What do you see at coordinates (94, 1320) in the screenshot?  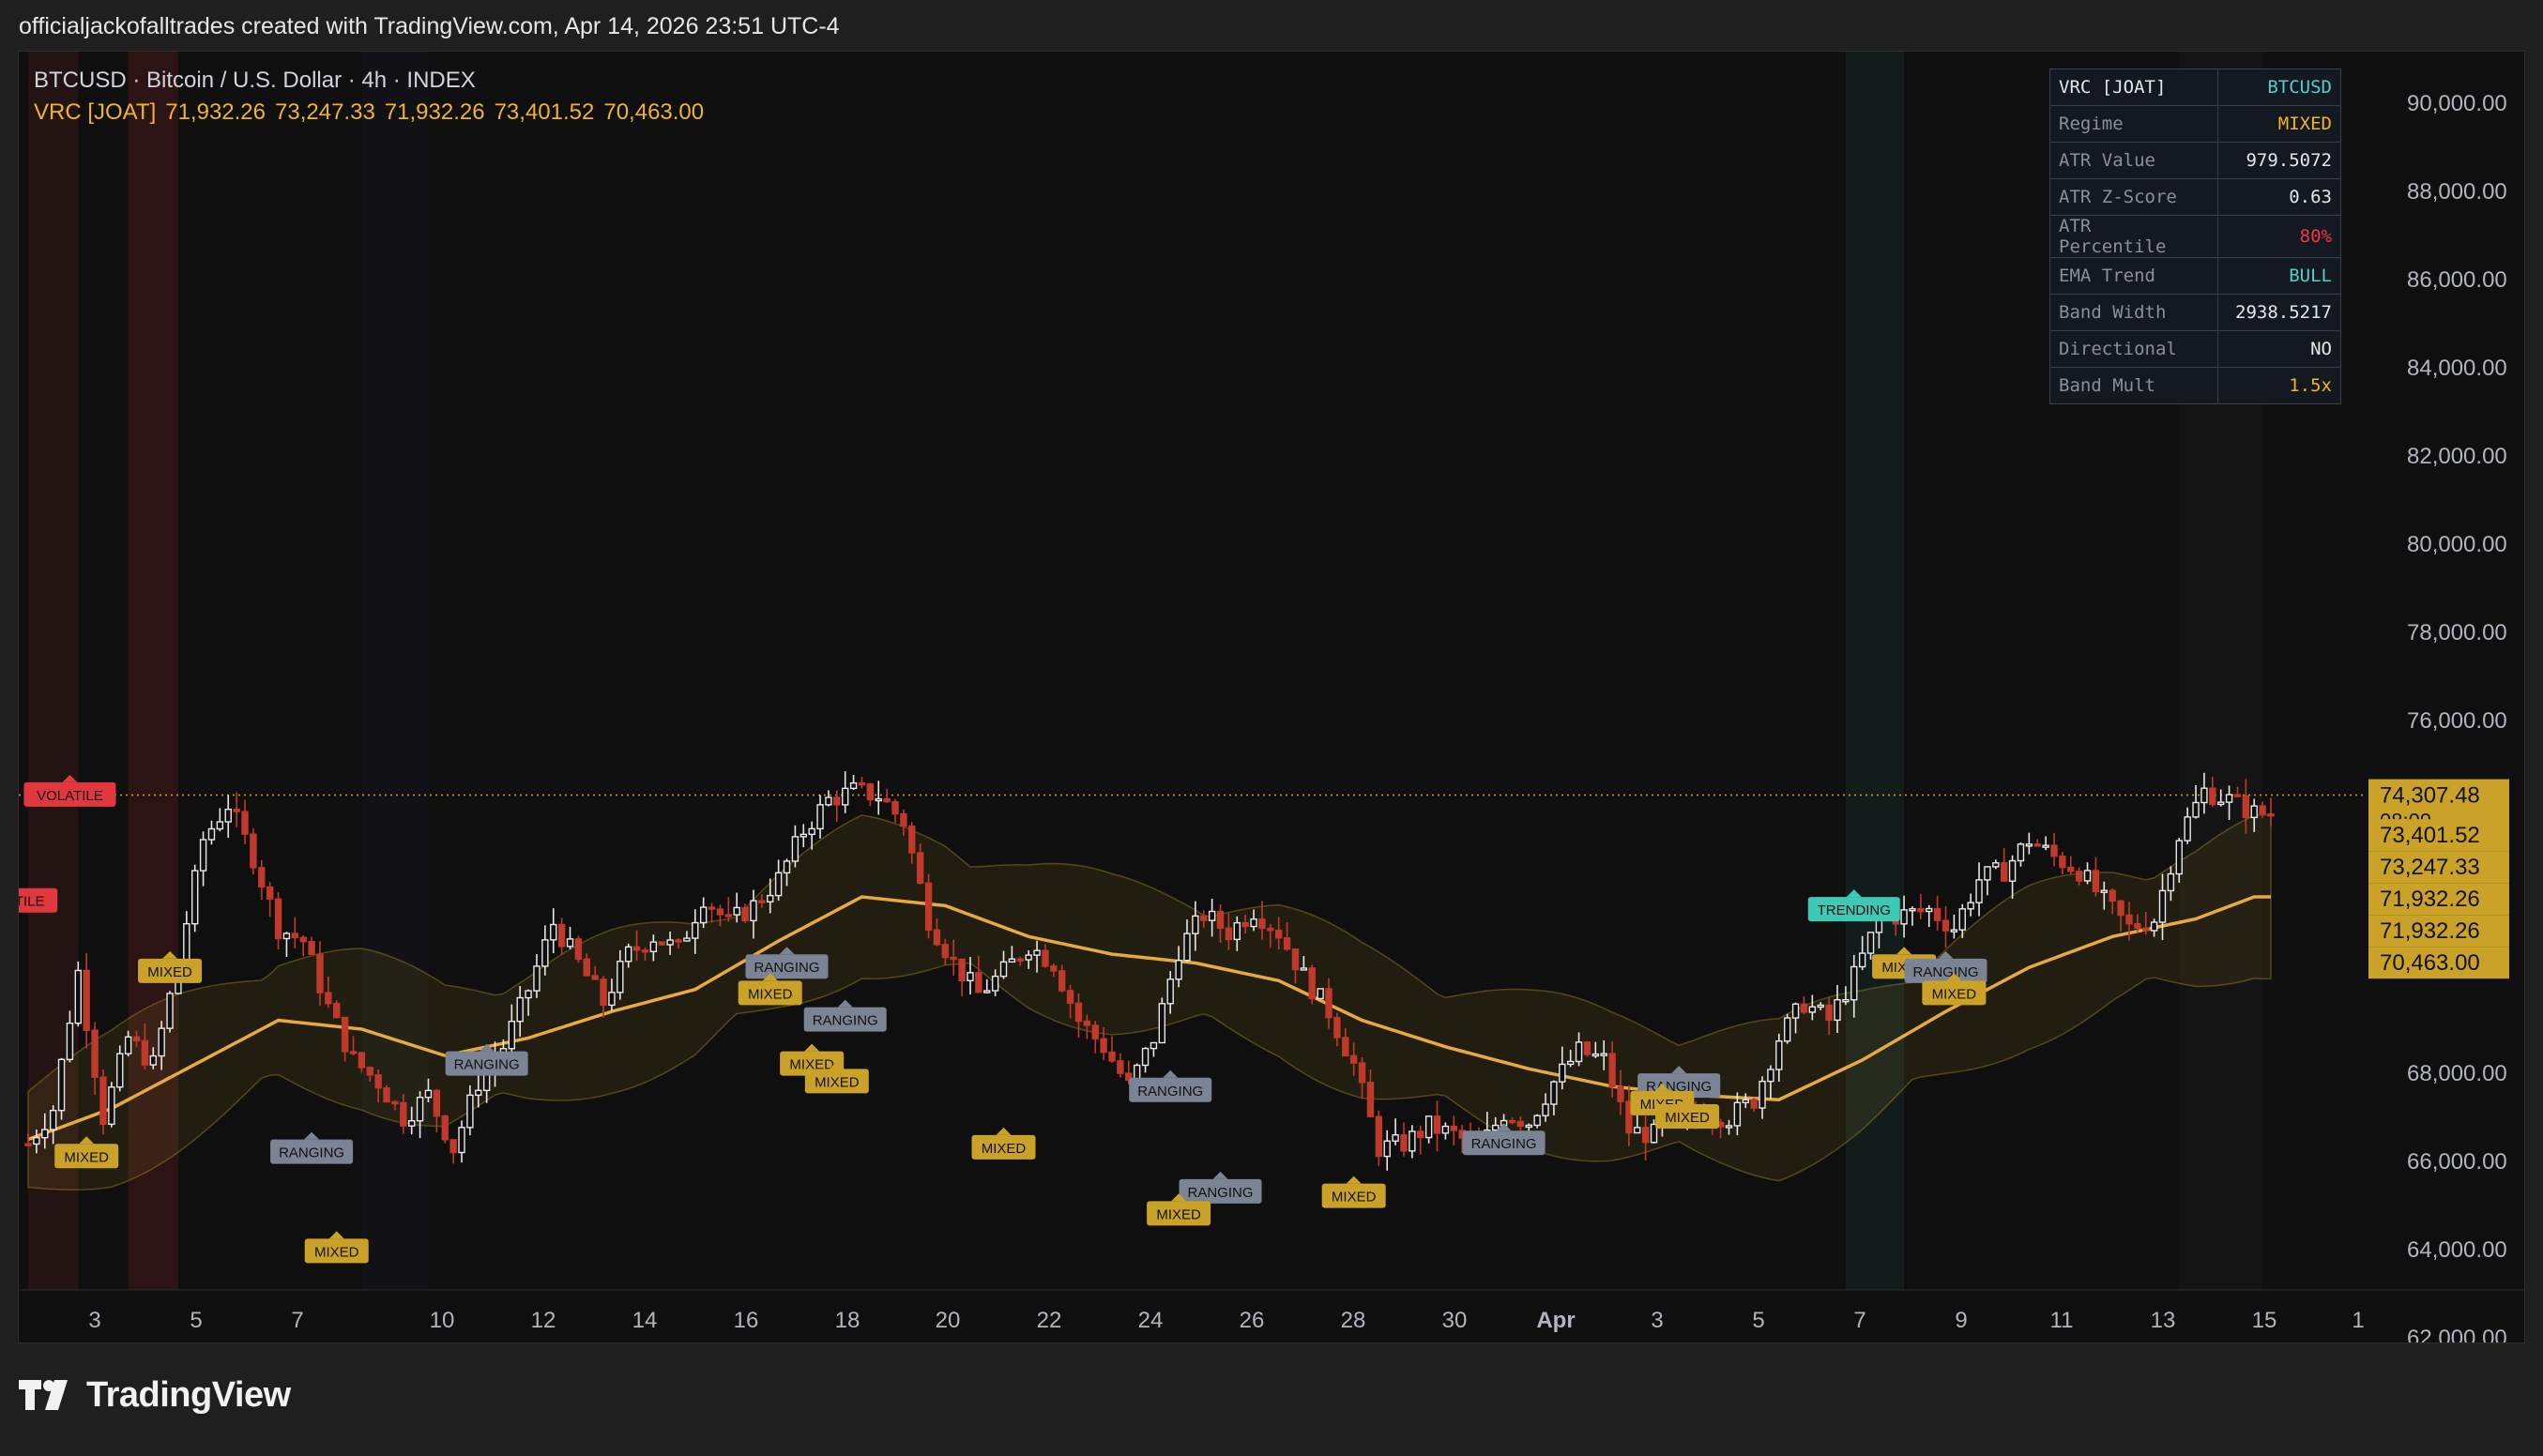 I see `time-tick-label: 3` at bounding box center [94, 1320].